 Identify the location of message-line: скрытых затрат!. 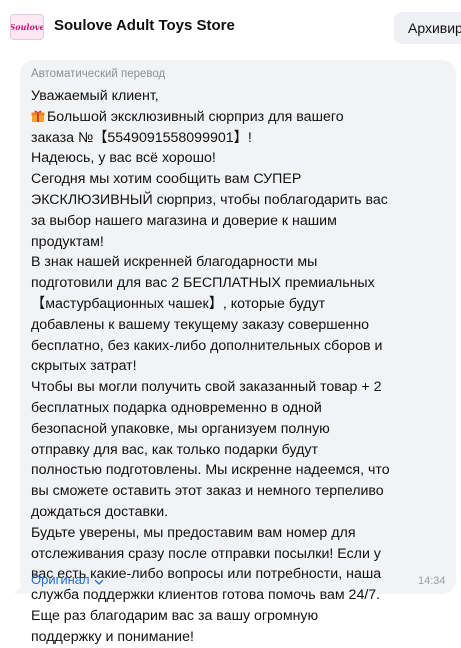
(84, 366).